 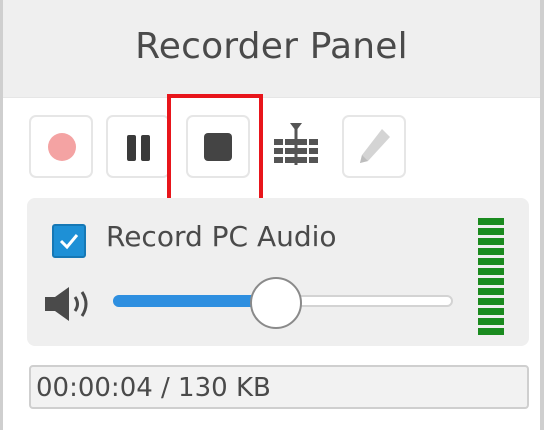 I want to click on pen-icon, so click(x=375, y=146).